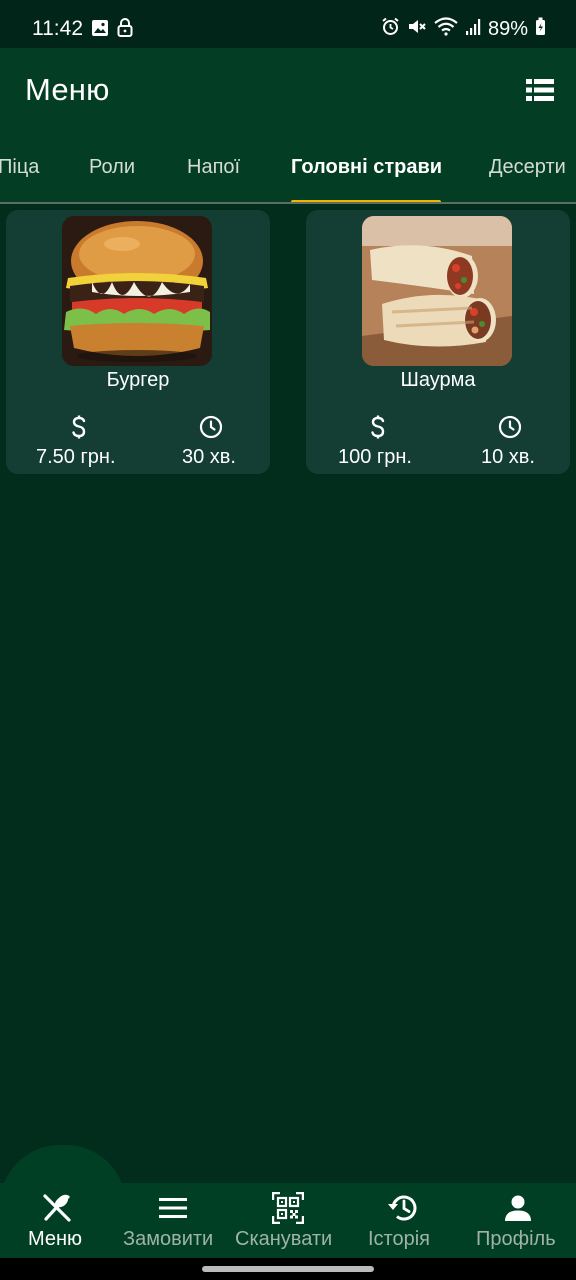 The height and width of the screenshot is (1280, 576). What do you see at coordinates (19, 167) in the screenshot?
I see `tab-pizza: Піца` at bounding box center [19, 167].